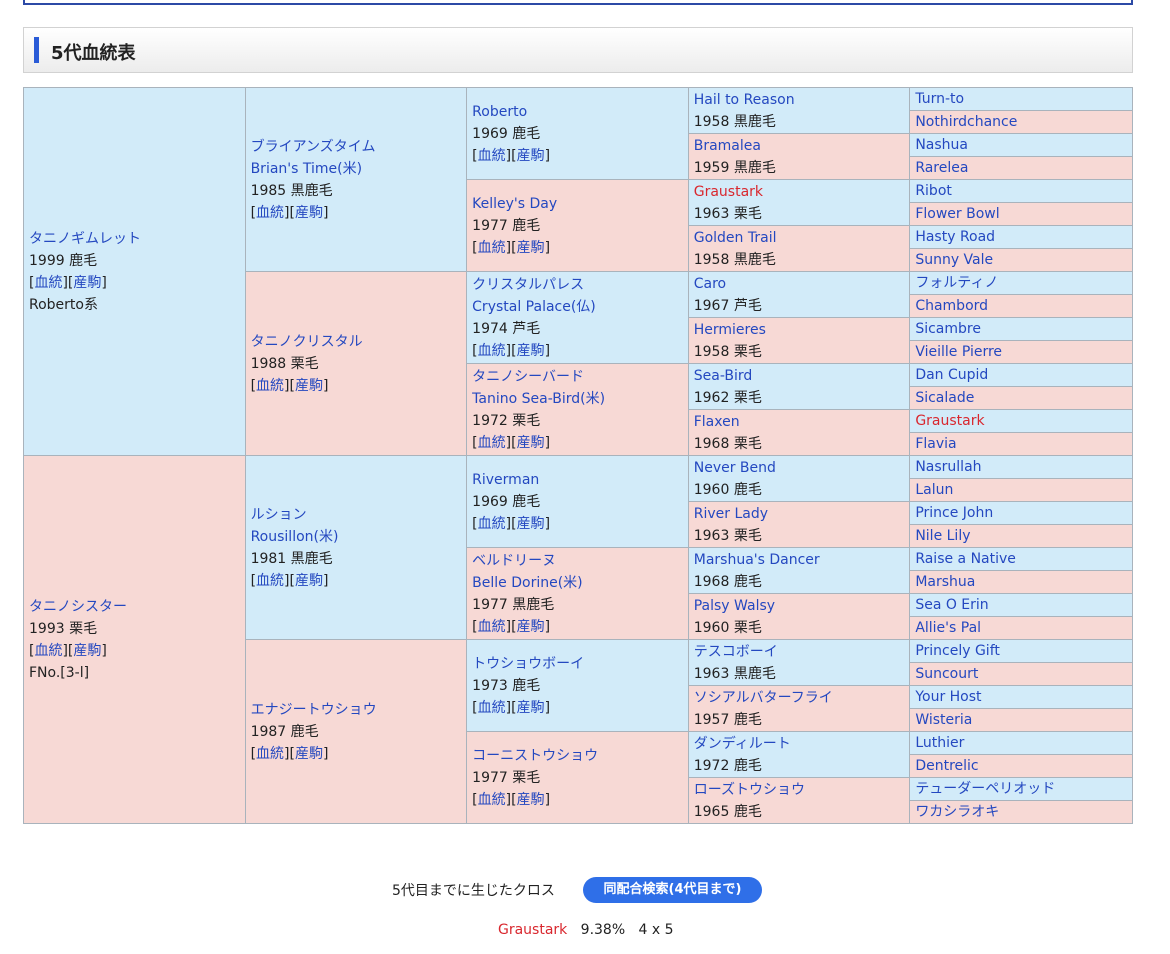 This screenshot has height=954, width=1170. I want to click on gen4-12-name: Palsy Walsy, so click(734, 606).